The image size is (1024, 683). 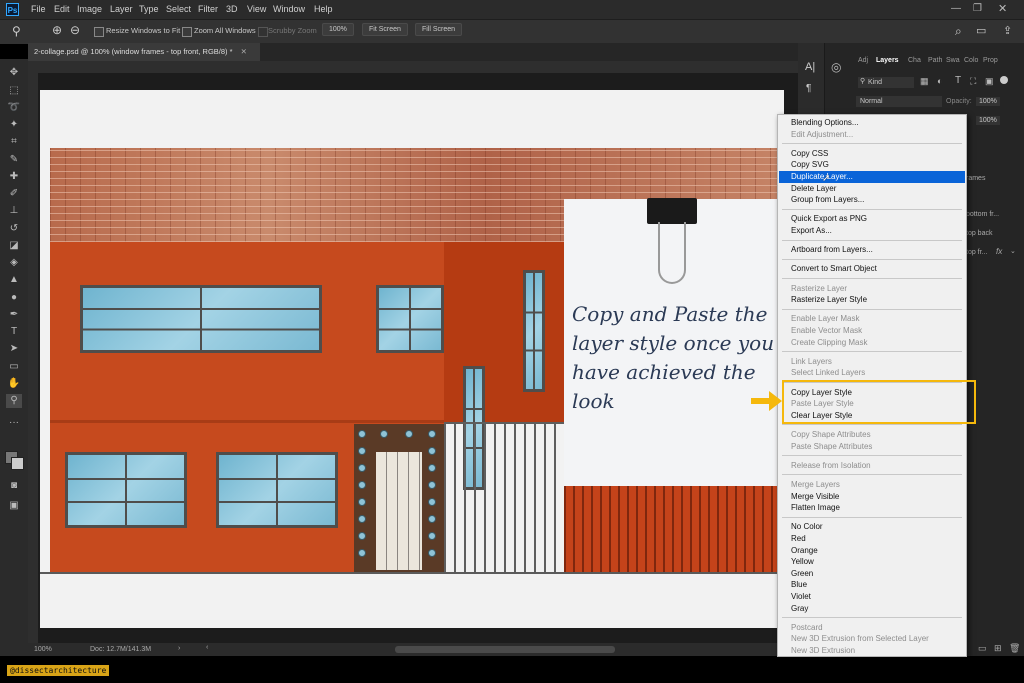 What do you see at coordinates (872, 289) in the screenshot?
I see `menu-item-rasterize-layer: Rasterize Layer` at bounding box center [872, 289].